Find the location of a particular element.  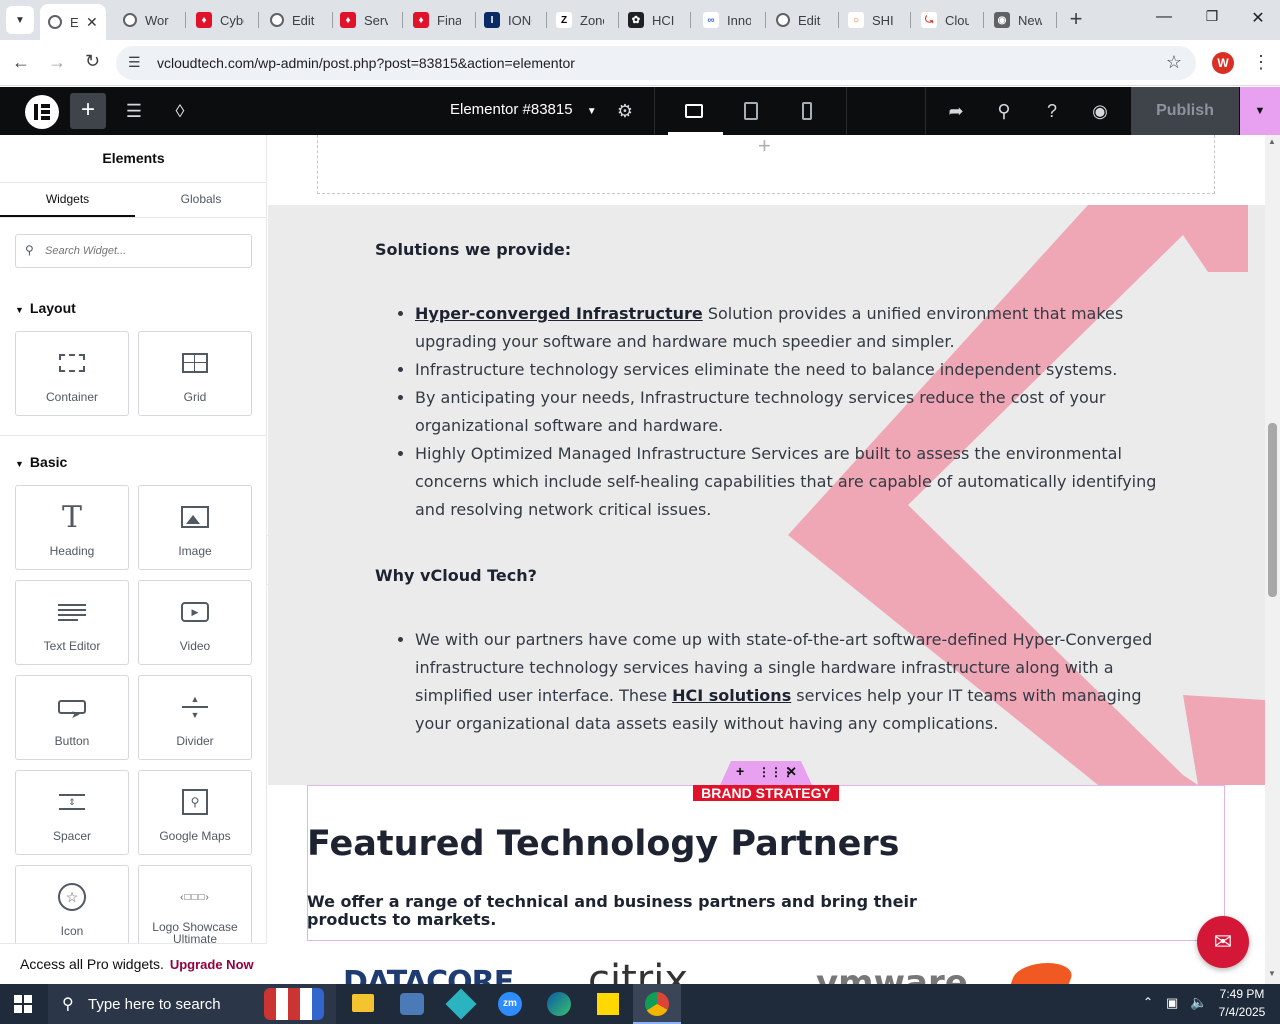

widget-icon: ☆ Icon is located at coordinates (72, 907).